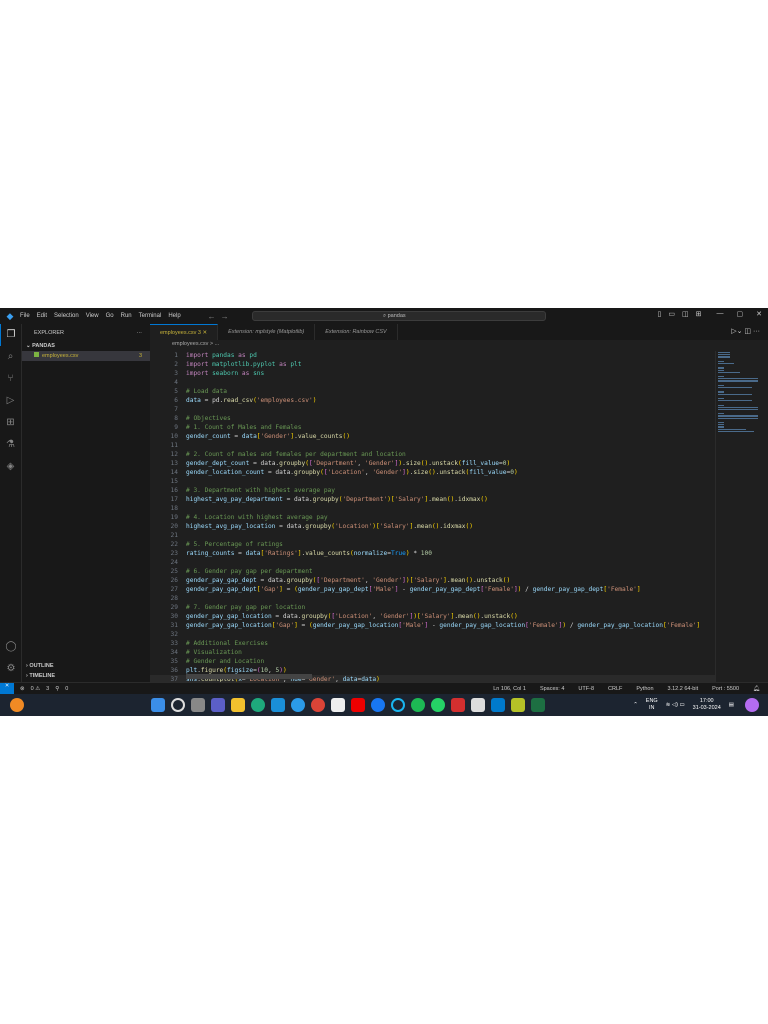 The width and height of the screenshot is (768, 1024). What do you see at coordinates (11, 669) in the screenshot?
I see `gear-icon: ⚙` at bounding box center [11, 669].